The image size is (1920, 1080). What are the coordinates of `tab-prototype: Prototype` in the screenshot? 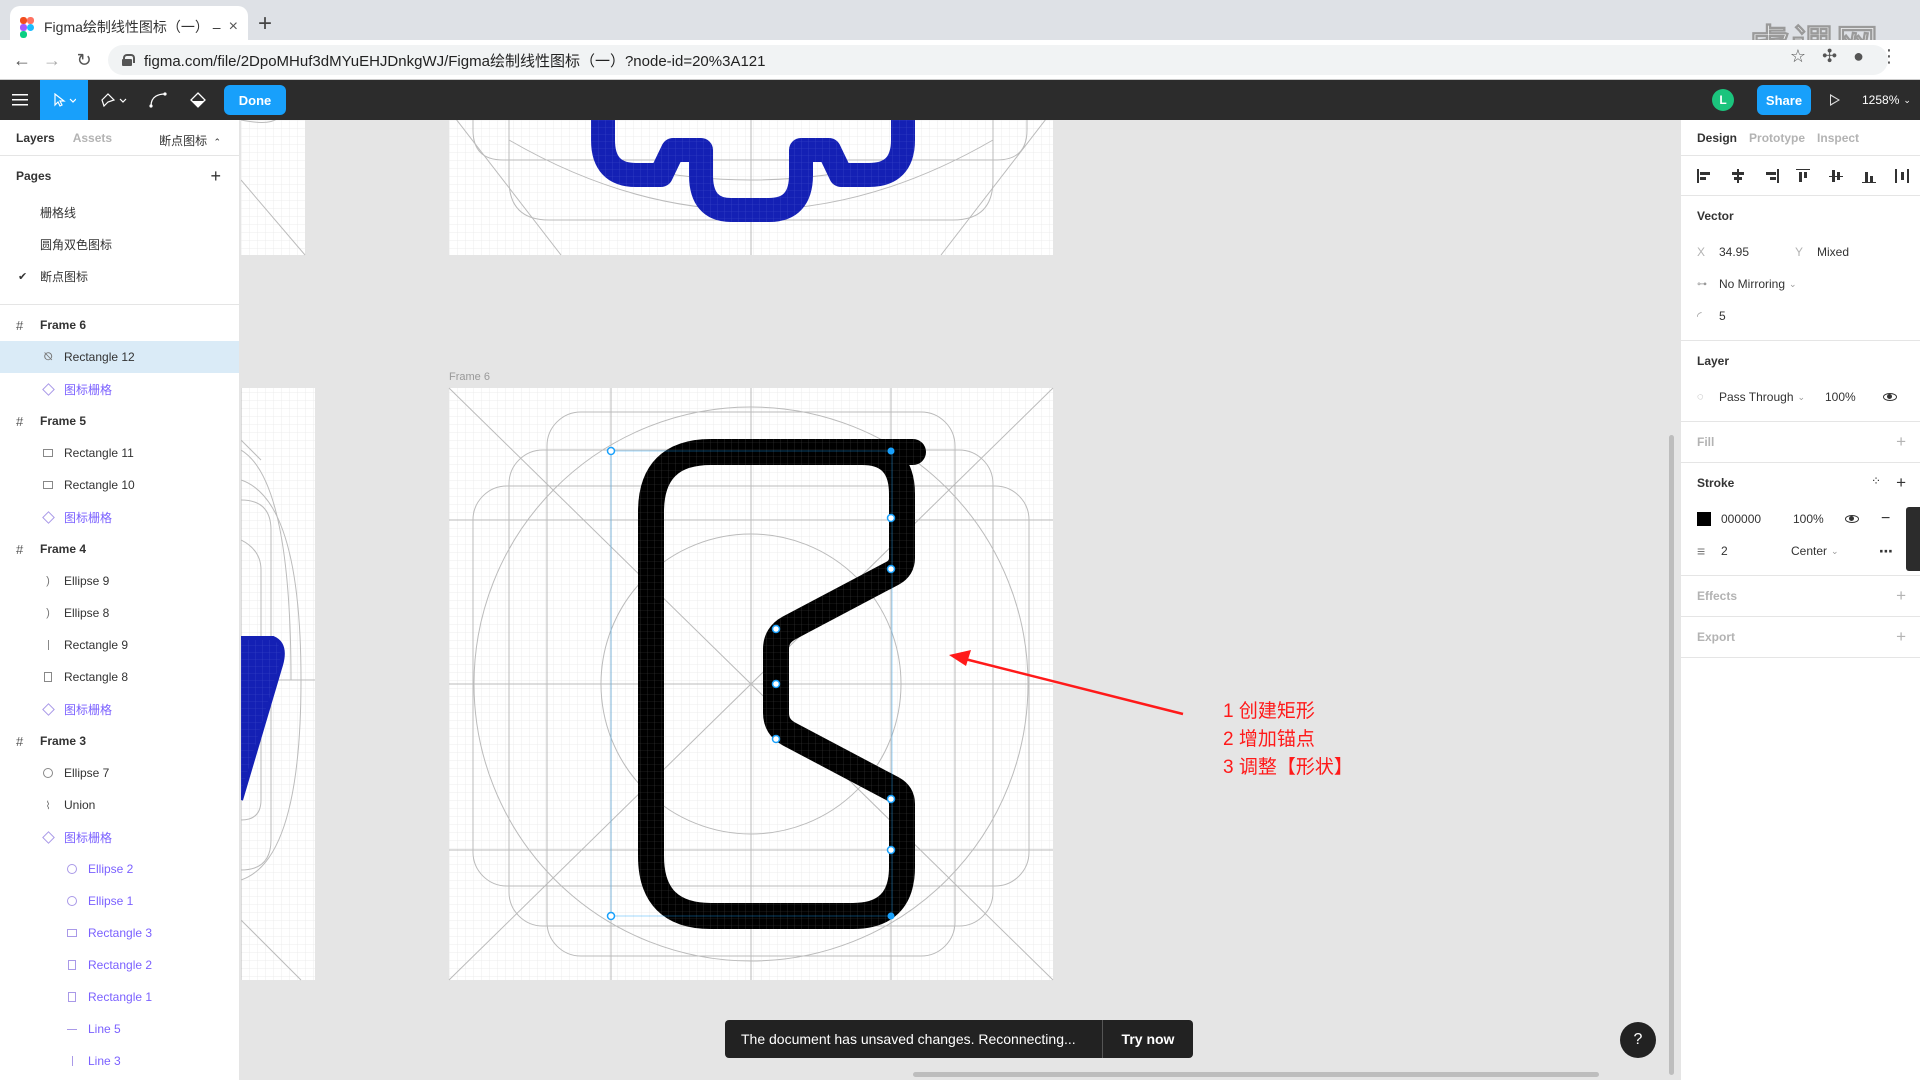 It's located at (1777, 138).